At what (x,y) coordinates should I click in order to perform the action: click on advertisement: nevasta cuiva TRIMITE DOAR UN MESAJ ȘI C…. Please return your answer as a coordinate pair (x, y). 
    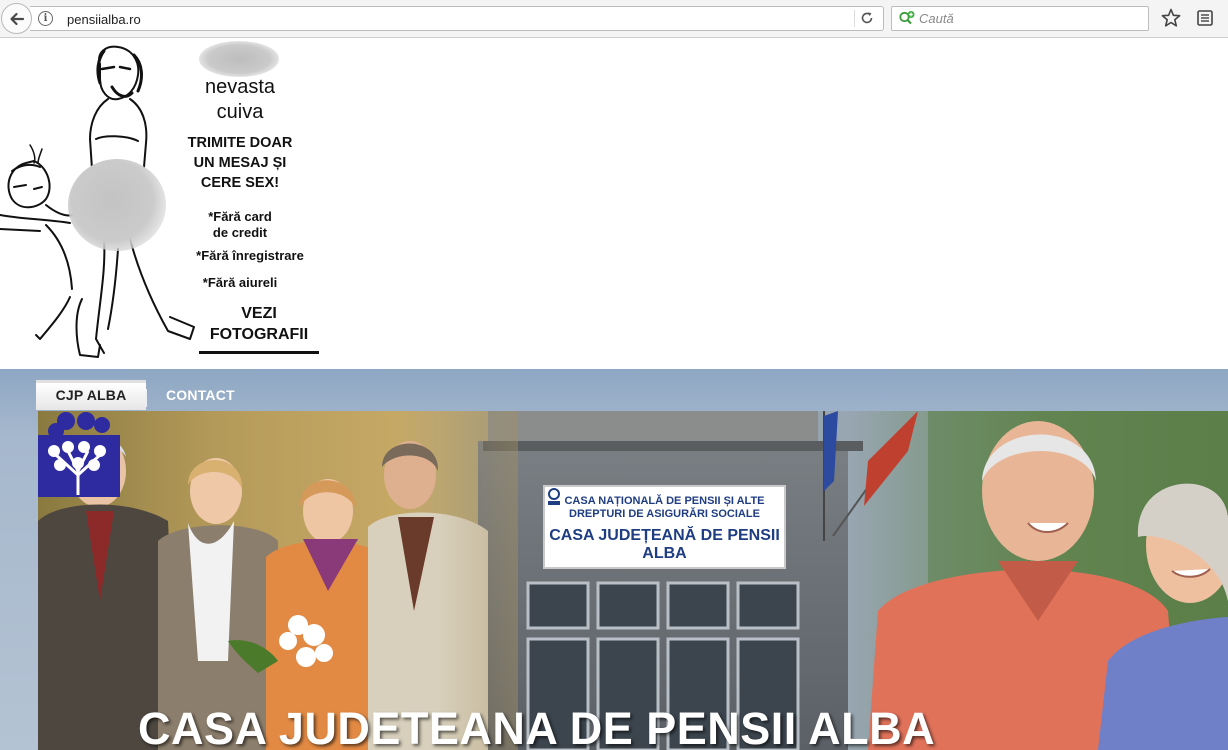
    Looking at the image, I should click on (165, 203).